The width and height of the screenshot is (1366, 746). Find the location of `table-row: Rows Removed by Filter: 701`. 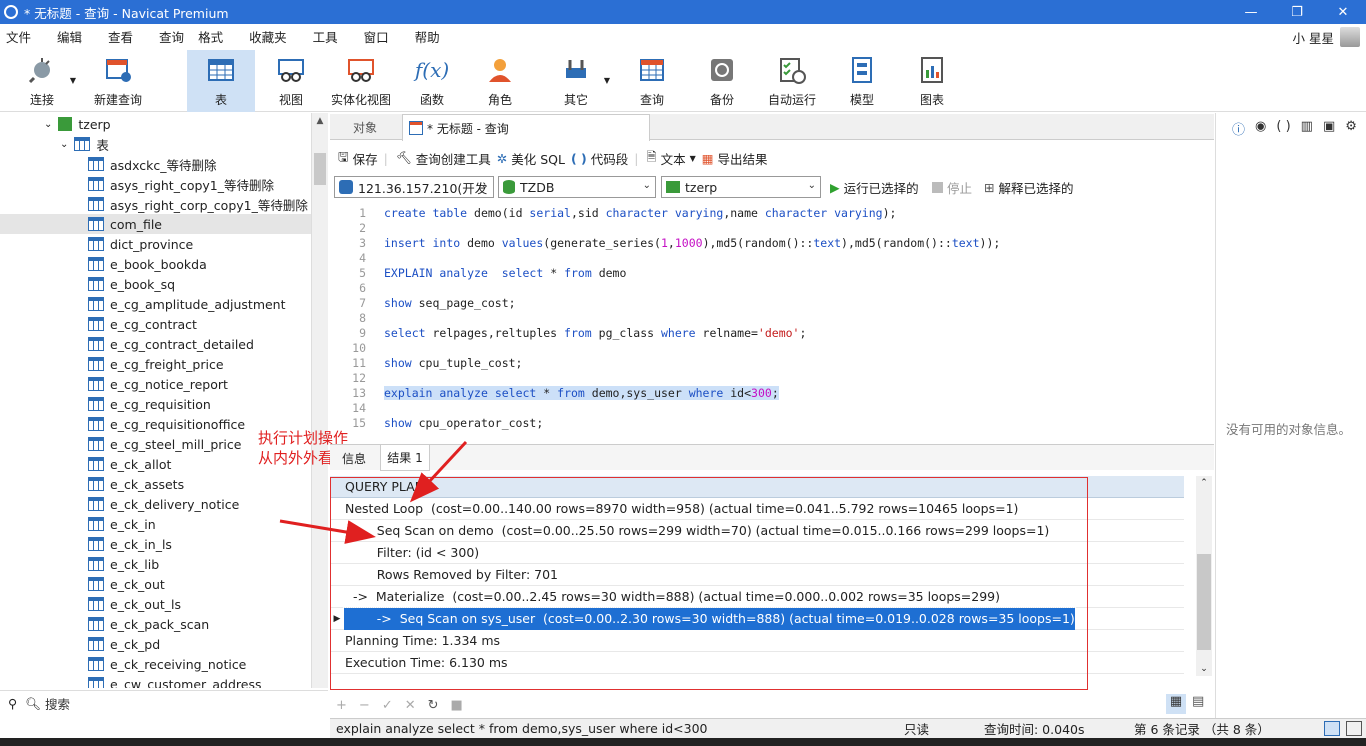

table-row: Rows Removed by Filter: 701 is located at coordinates (757, 575).